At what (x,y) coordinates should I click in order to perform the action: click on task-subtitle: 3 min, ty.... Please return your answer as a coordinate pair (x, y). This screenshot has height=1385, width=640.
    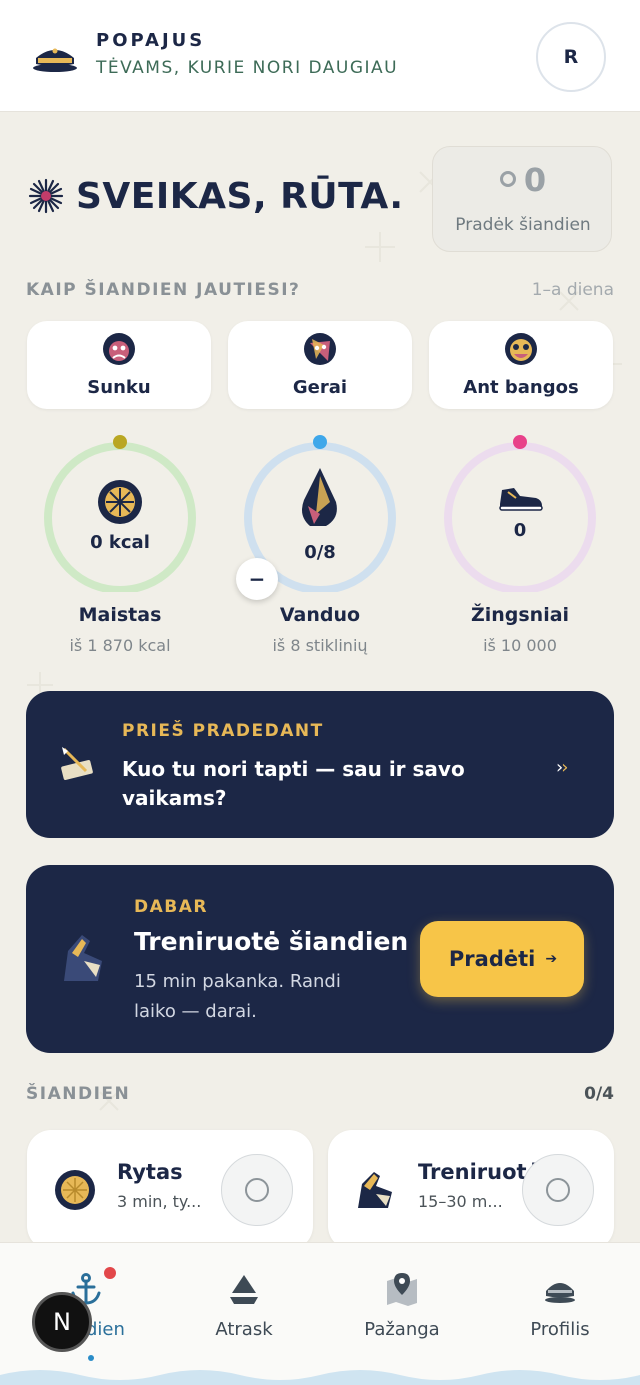
    Looking at the image, I should click on (159, 1201).